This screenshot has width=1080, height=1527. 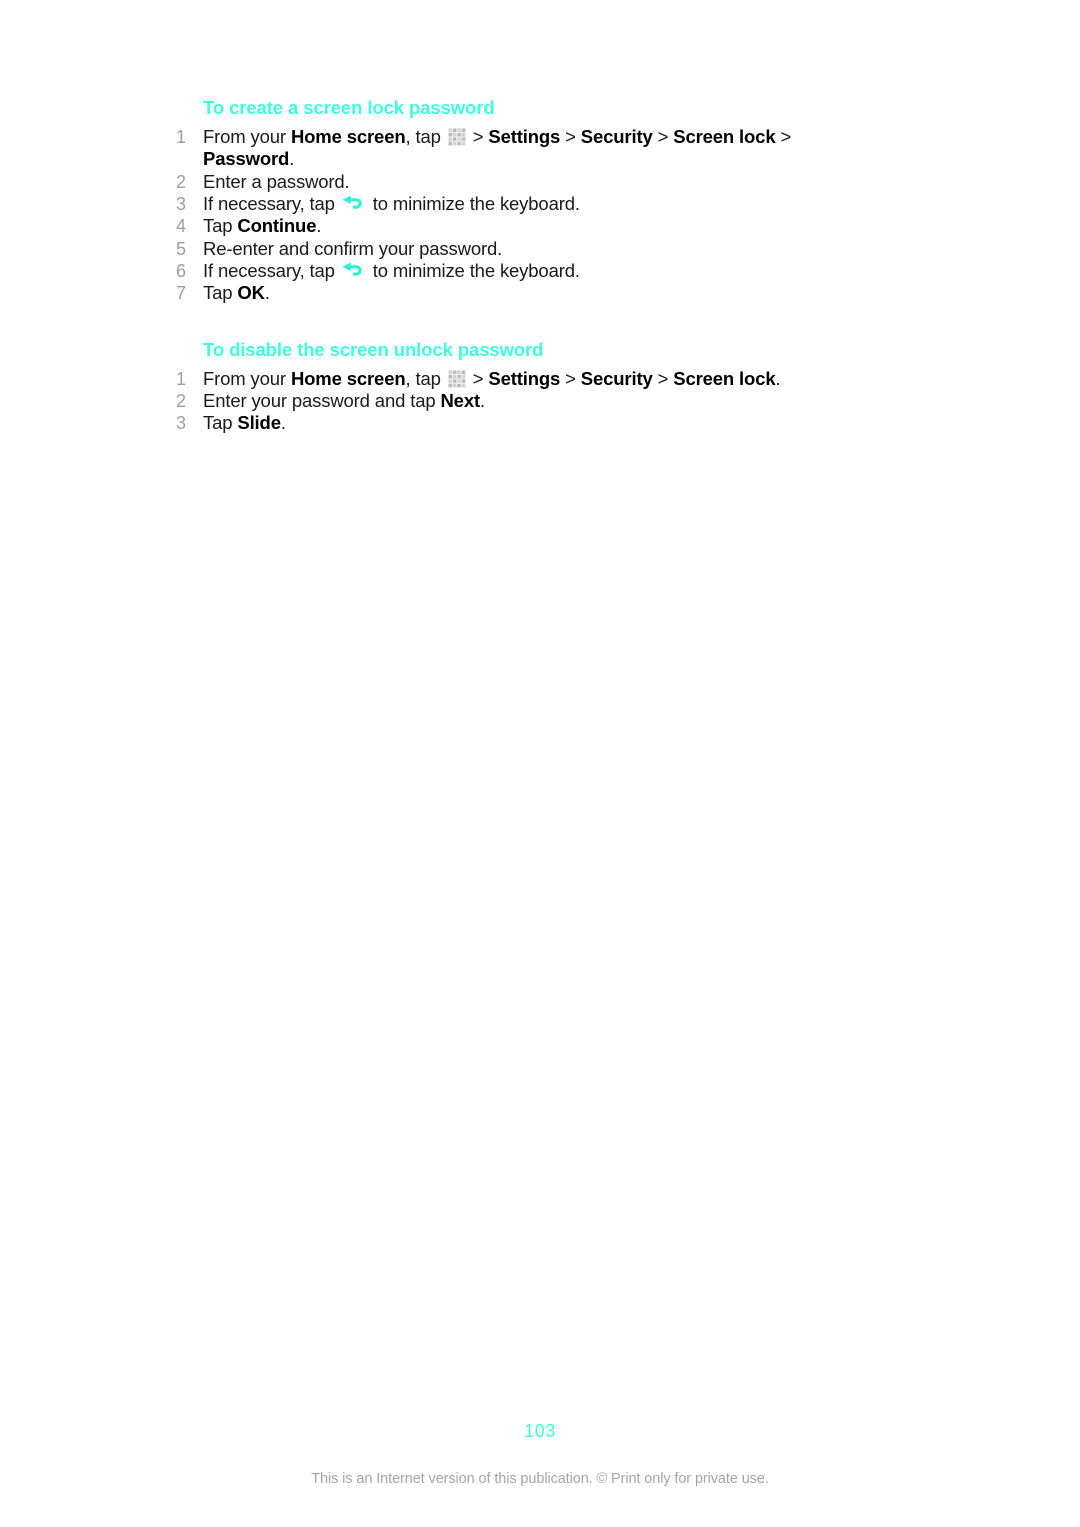 I want to click on ui-term: Continue, so click(x=277, y=226).